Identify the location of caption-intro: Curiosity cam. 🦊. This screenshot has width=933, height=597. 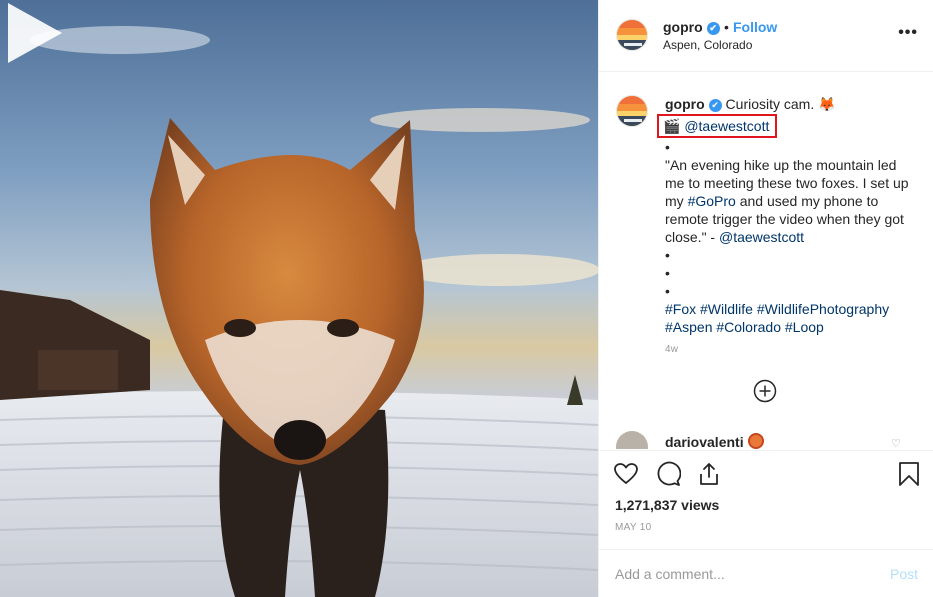
(780, 104).